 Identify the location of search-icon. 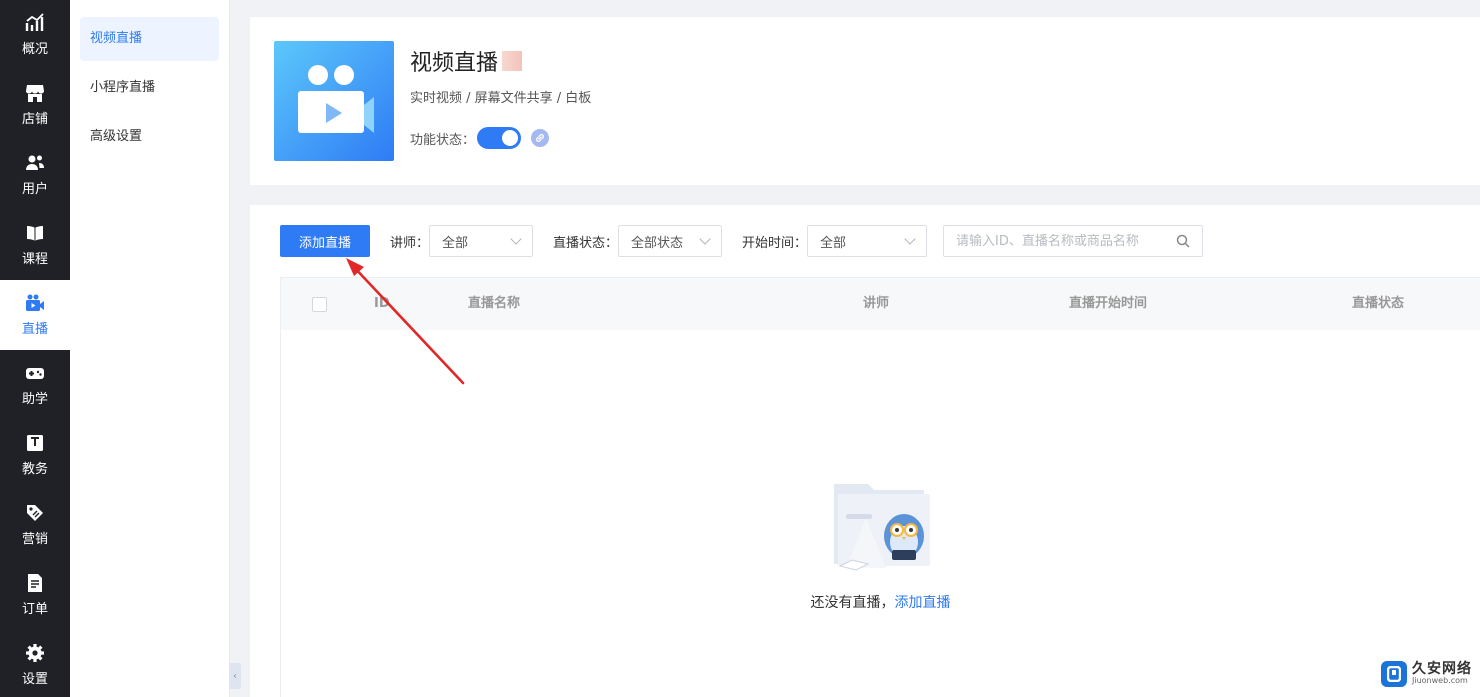
(1183, 241).